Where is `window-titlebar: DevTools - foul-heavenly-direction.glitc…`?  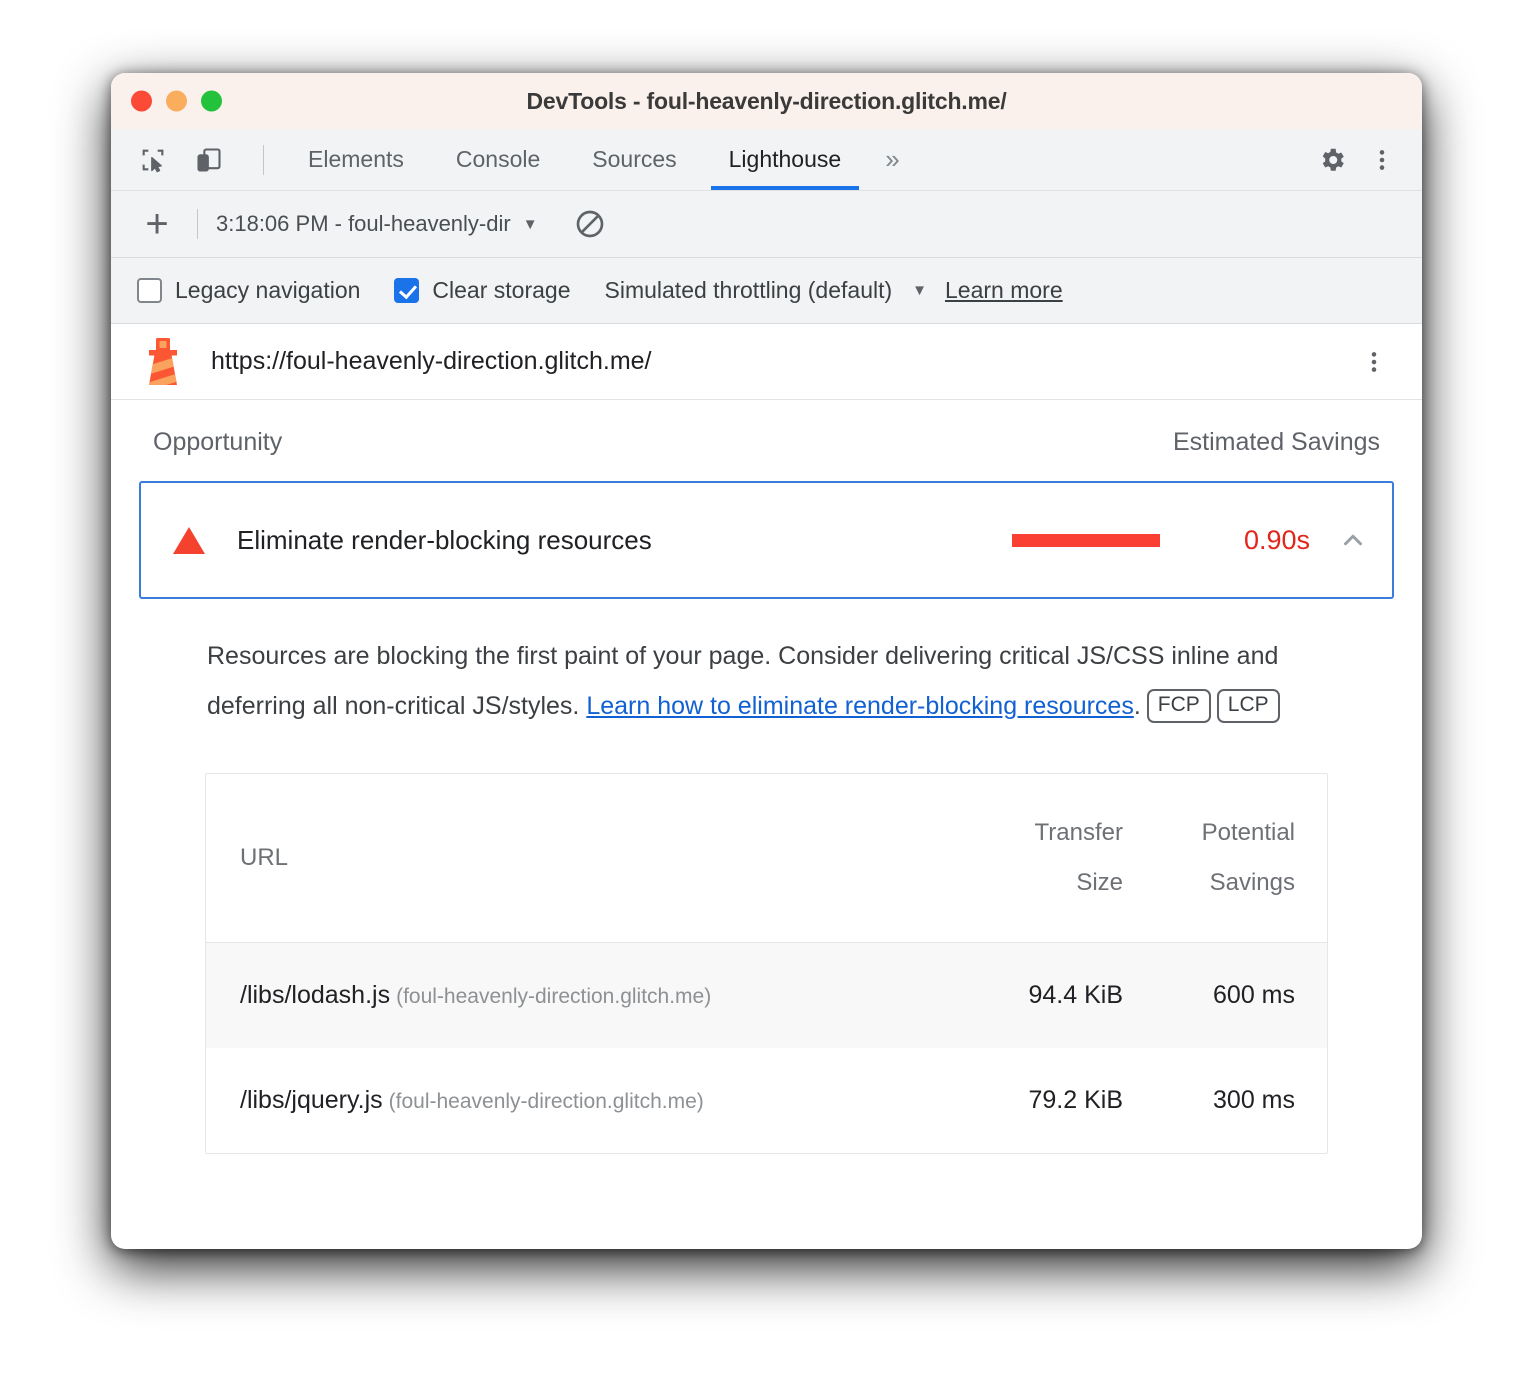
window-titlebar: DevTools - foul-heavenly-direction.glitc… is located at coordinates (766, 101).